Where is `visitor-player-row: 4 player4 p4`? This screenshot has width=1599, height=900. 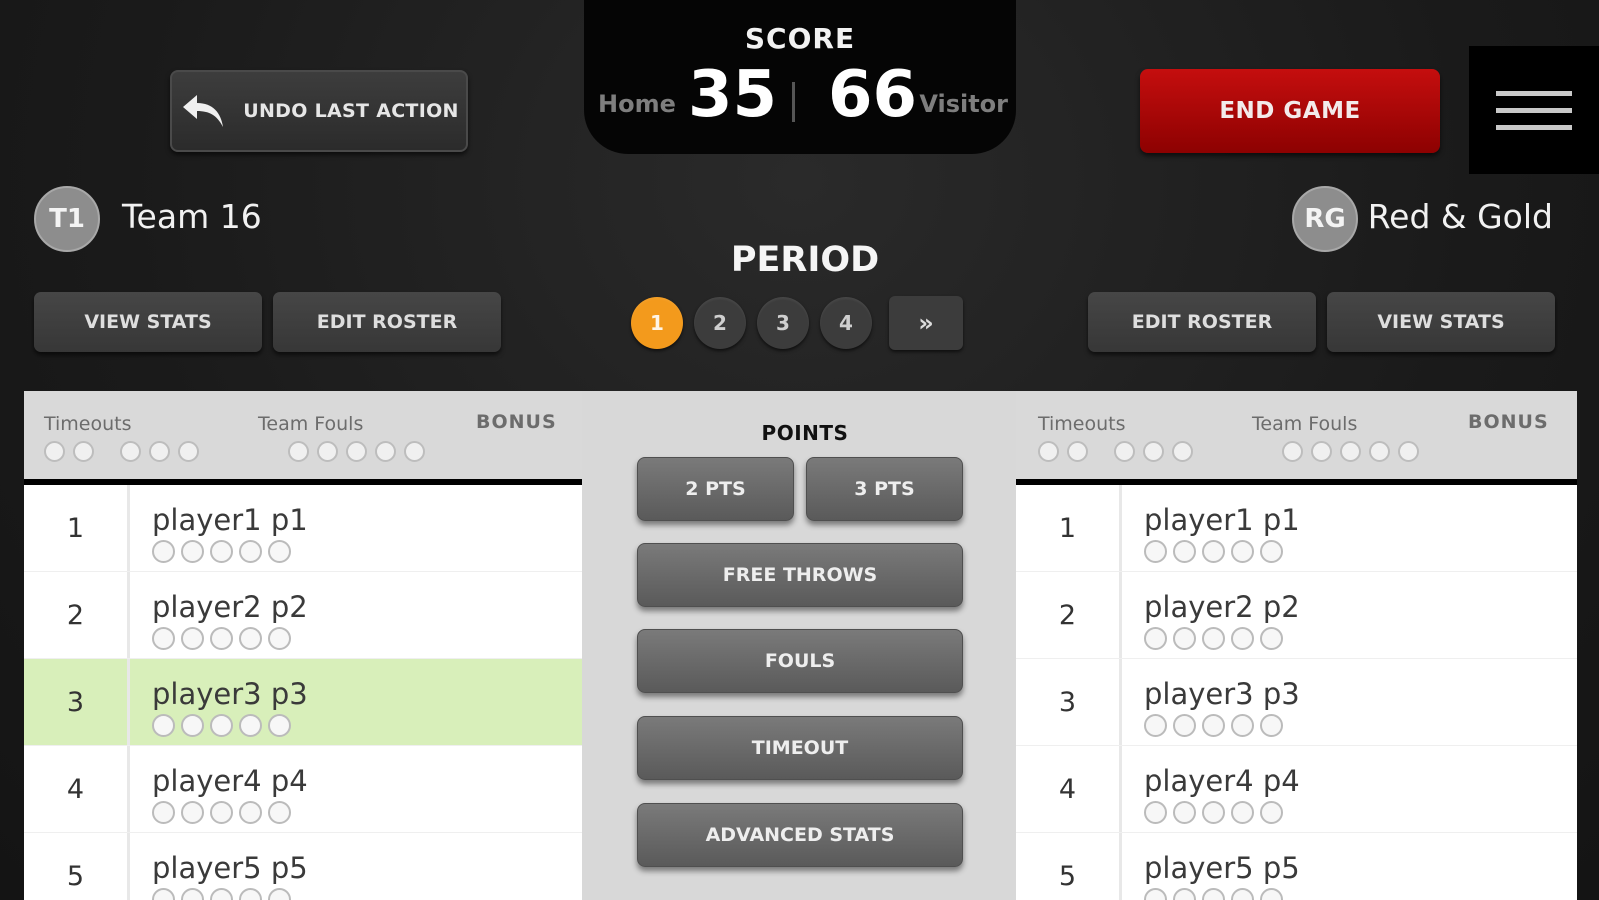
visitor-player-row: 4 player4 p4 is located at coordinates (1296, 789).